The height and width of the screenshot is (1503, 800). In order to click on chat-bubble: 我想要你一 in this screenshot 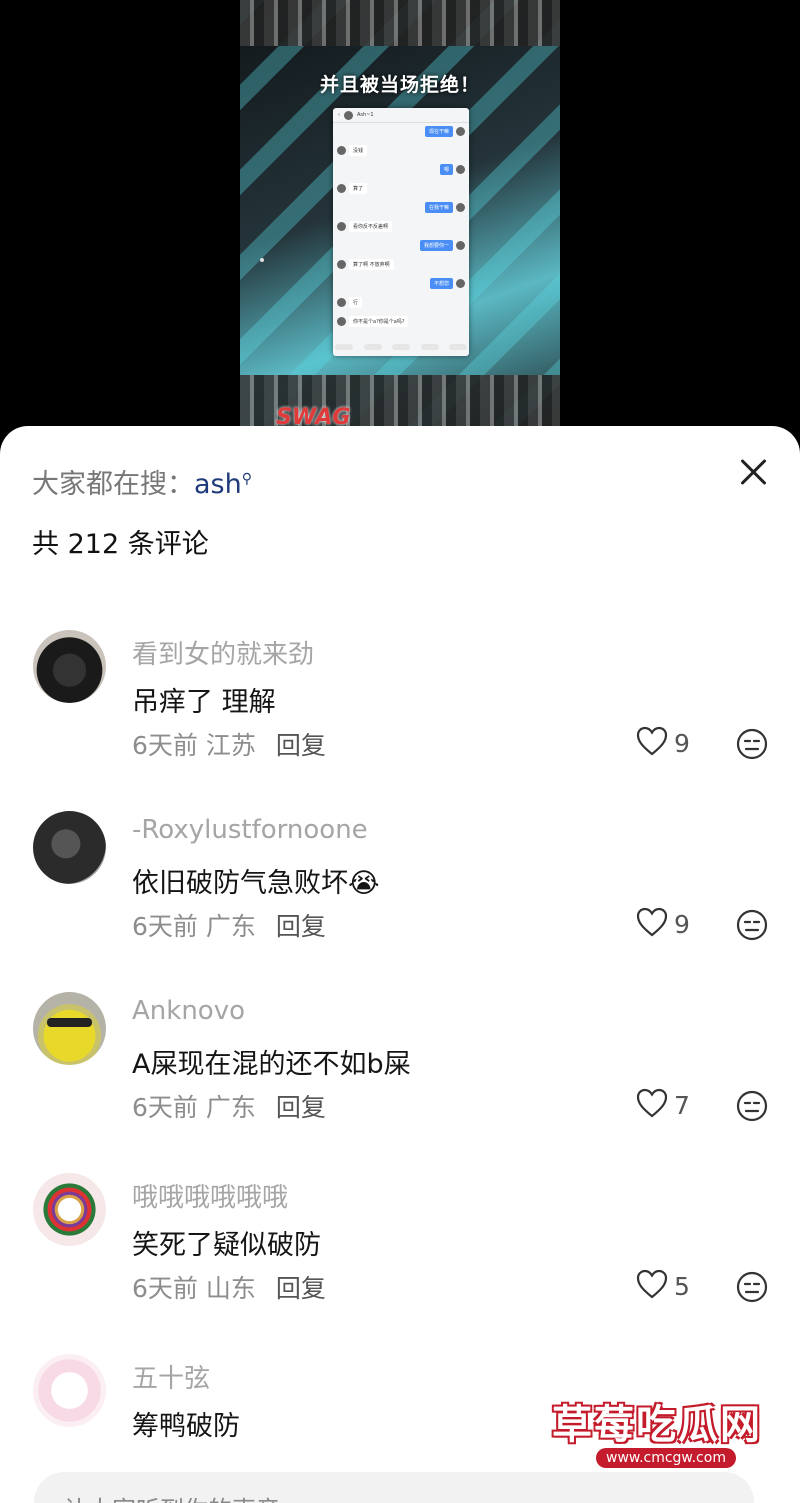, I will do `click(436, 245)`.